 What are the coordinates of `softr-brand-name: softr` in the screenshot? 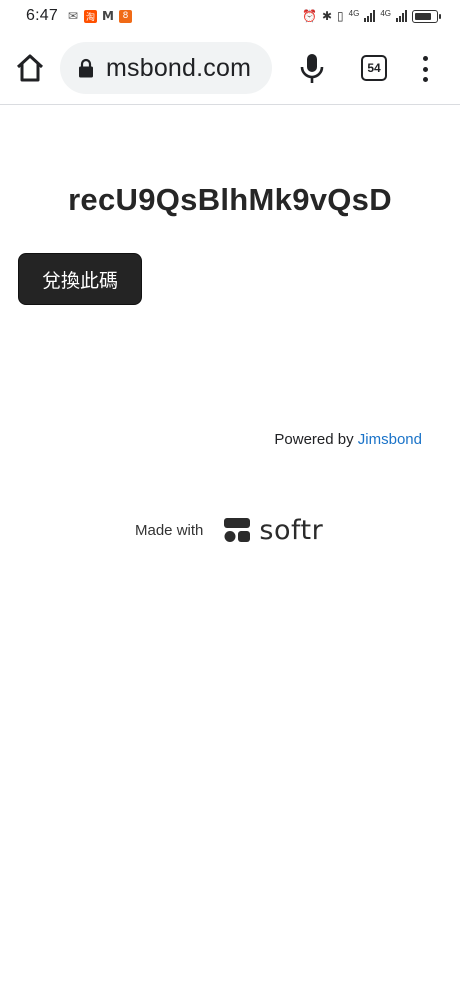 It's located at (291, 530).